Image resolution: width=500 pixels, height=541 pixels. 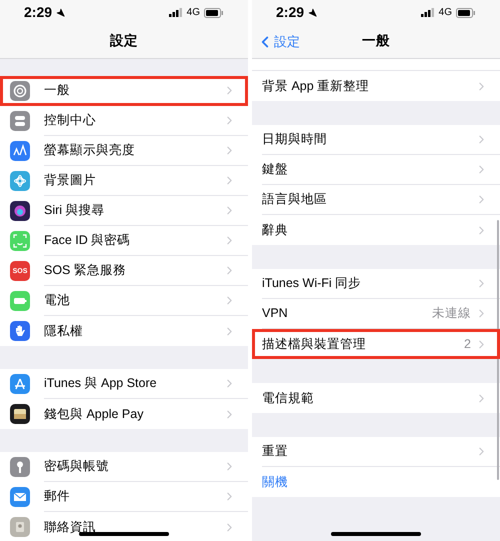 What do you see at coordinates (63, 331) in the screenshot?
I see `row-label: 隱私權` at bounding box center [63, 331].